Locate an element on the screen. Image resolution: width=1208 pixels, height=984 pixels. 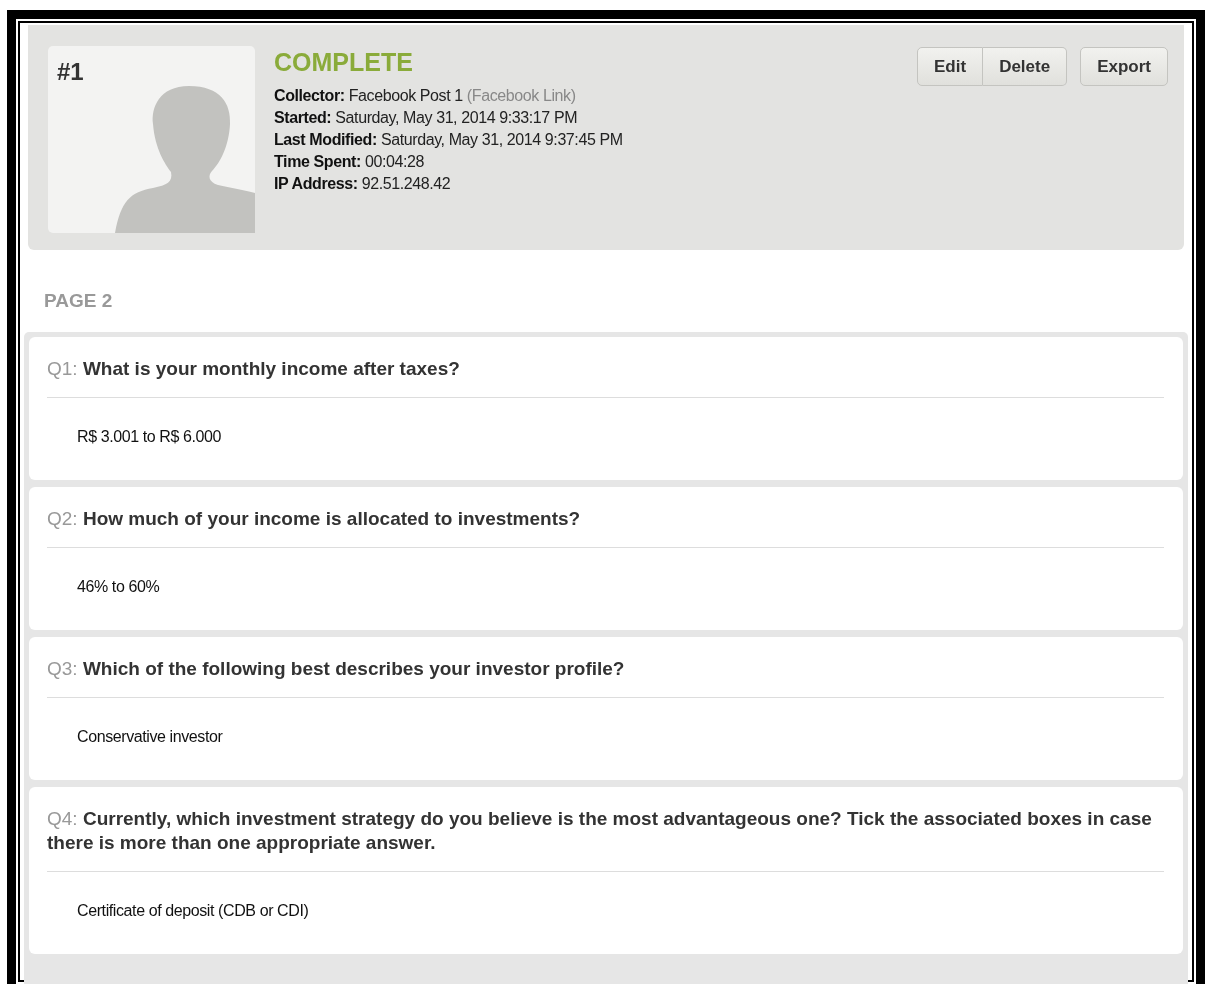
question-text: Q2: How much of your income is allocated to investments? is located at coordinates (605, 517).